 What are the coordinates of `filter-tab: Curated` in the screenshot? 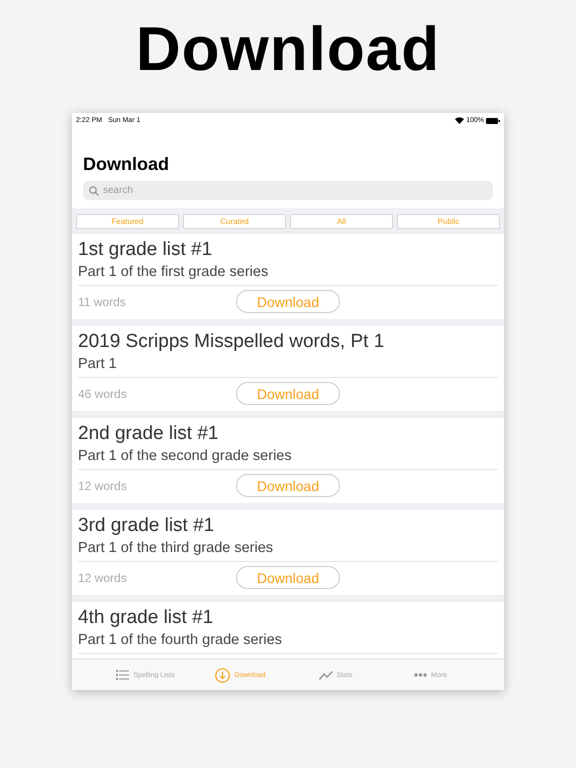 It's located at (234, 221).